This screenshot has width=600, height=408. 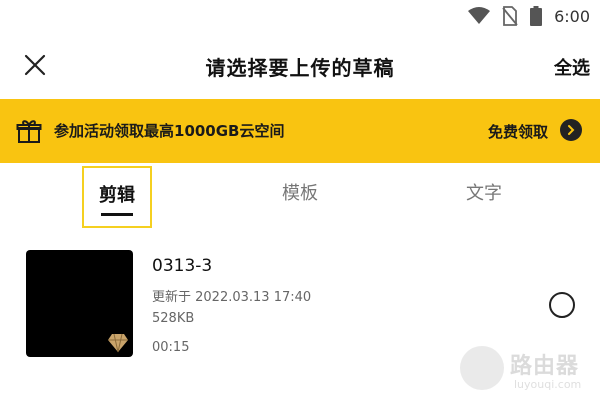 What do you see at coordinates (29, 131) in the screenshot?
I see `gift-icon` at bounding box center [29, 131].